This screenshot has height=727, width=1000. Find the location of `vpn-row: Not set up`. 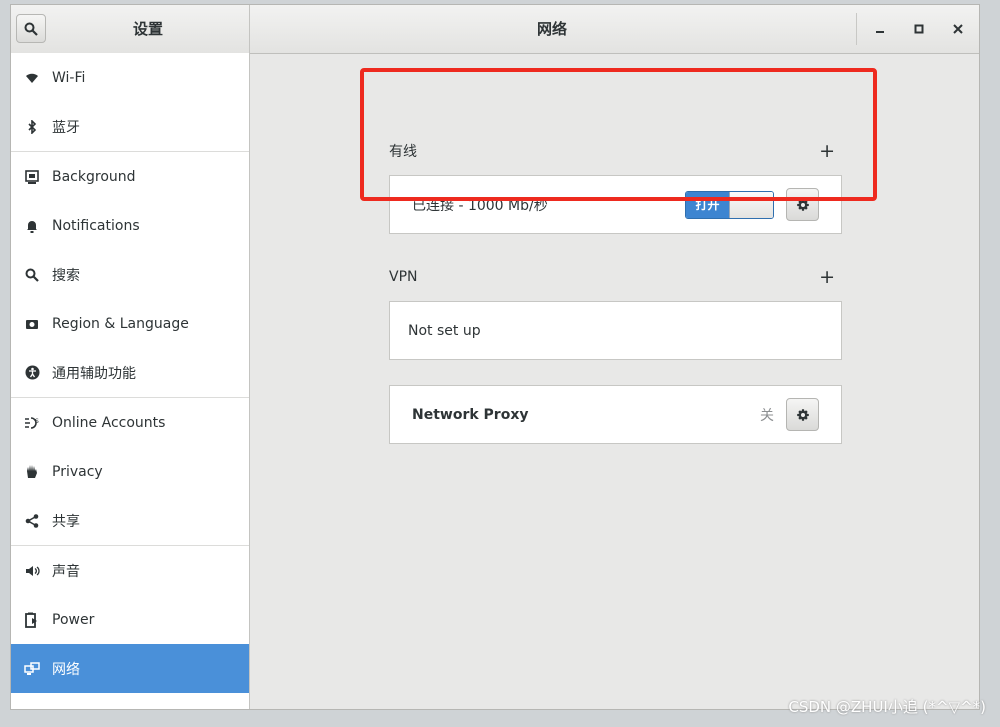

vpn-row: Not set up is located at coordinates (615, 330).